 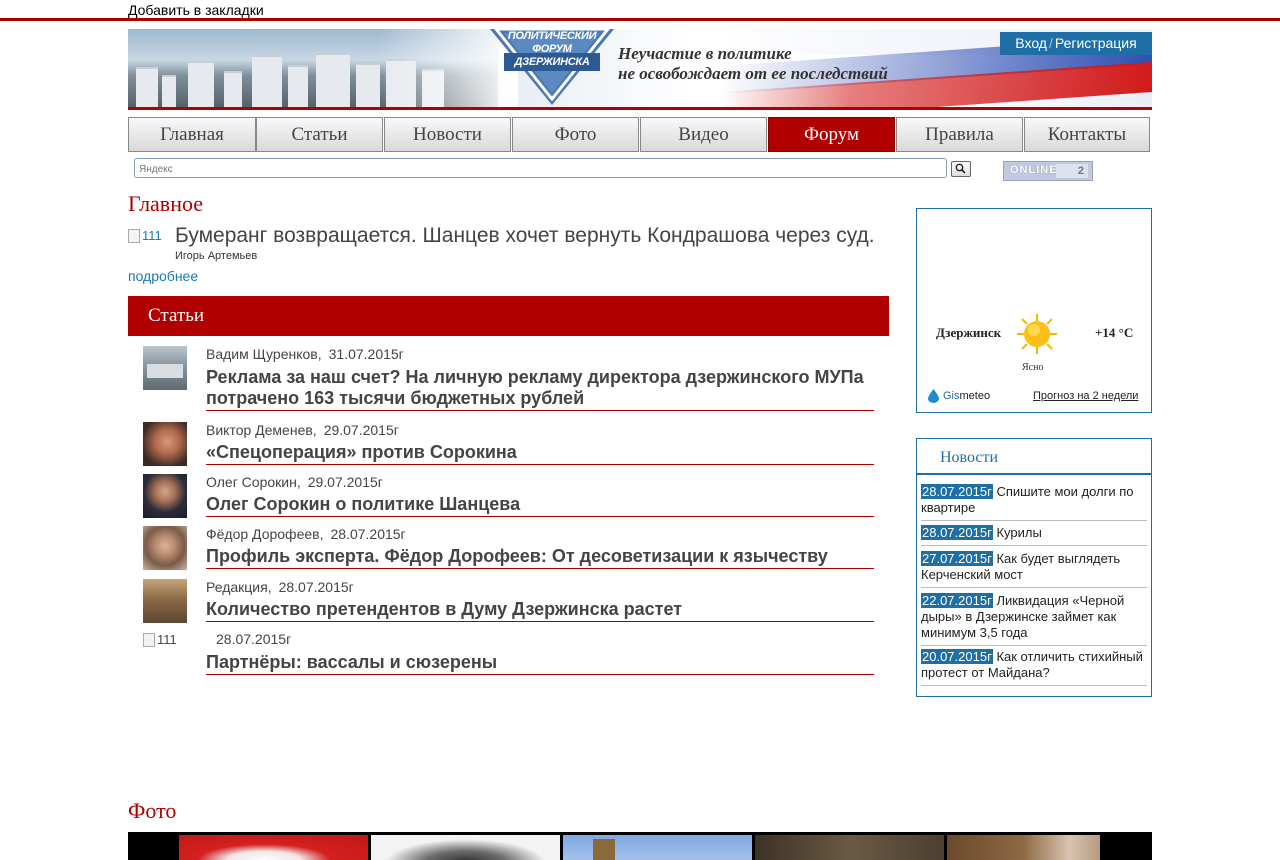 I want to click on gismeteo-link: Gismeteo, so click(x=959, y=396).